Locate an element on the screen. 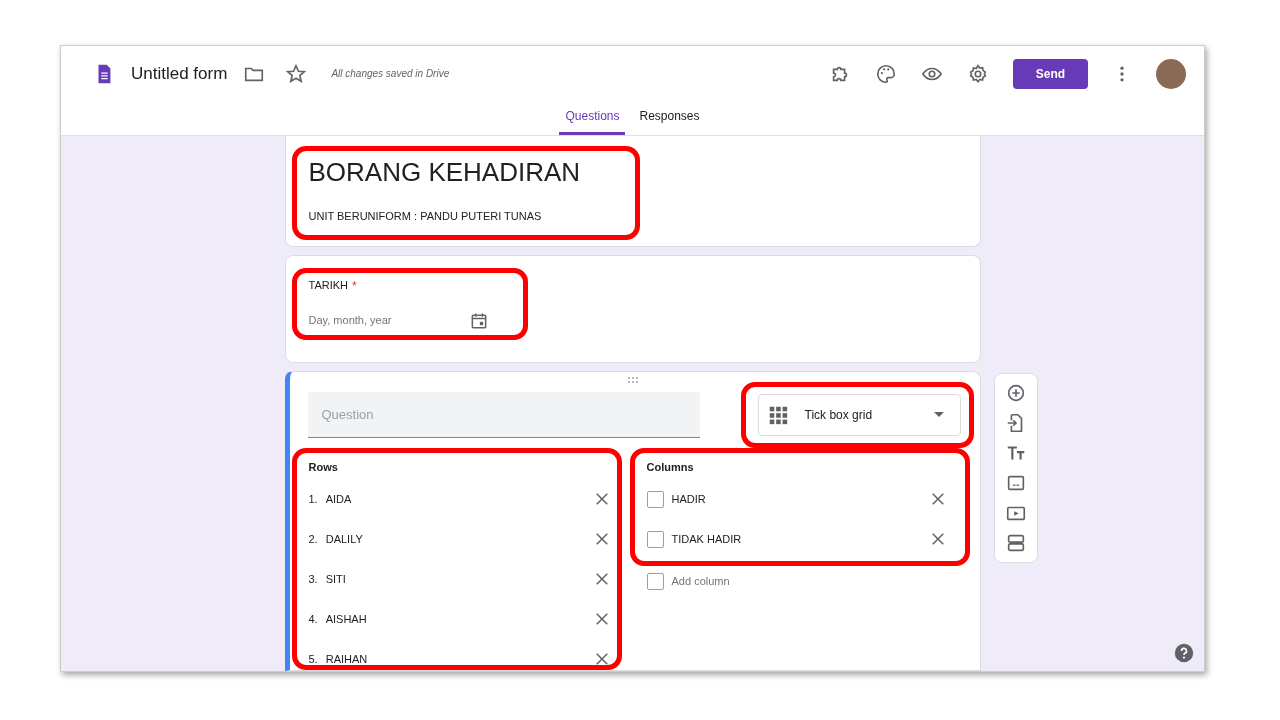 The height and width of the screenshot is (720, 1280). star-icon is located at coordinates (296, 73).